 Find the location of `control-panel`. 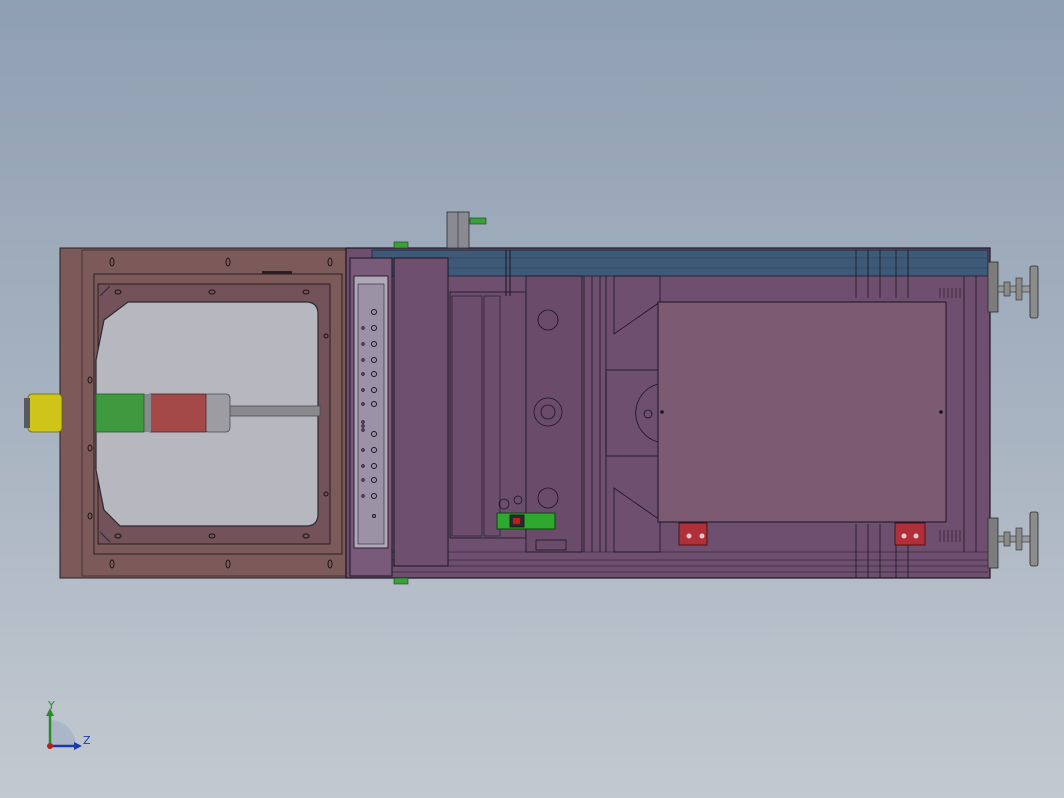

control-panel is located at coordinates (399, 417).